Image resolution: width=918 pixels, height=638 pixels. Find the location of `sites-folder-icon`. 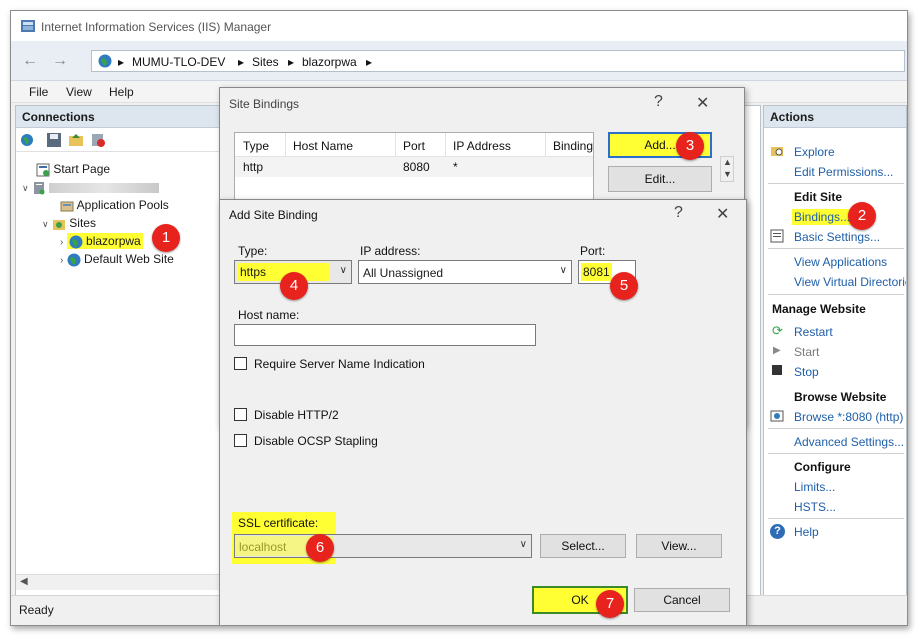

sites-folder-icon is located at coordinates (58, 224).